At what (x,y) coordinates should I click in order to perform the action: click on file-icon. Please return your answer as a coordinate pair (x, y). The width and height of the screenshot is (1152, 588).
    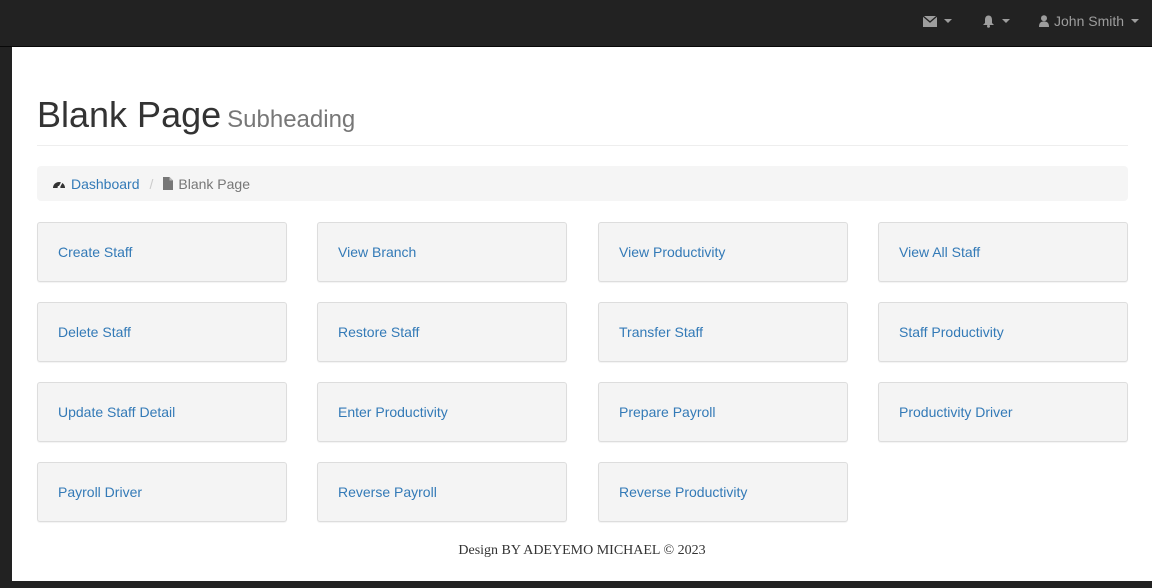
    Looking at the image, I should click on (168, 183).